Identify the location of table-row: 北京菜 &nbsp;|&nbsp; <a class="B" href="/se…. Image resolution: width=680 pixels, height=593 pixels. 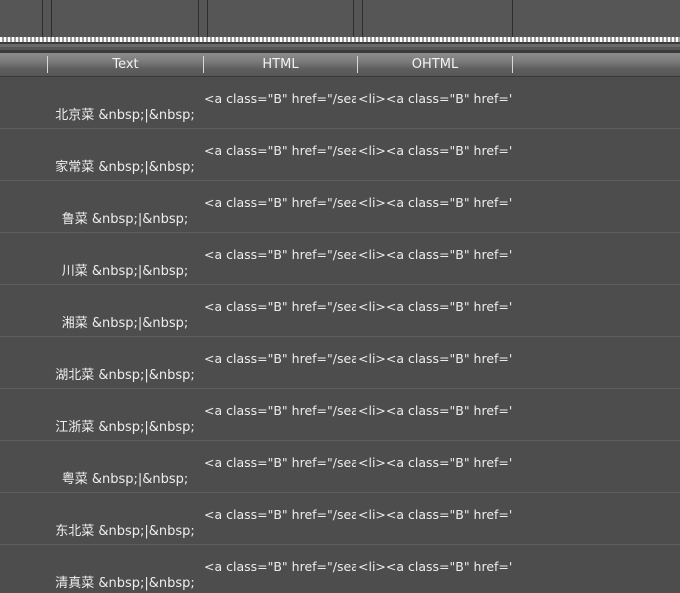
(340, 103).